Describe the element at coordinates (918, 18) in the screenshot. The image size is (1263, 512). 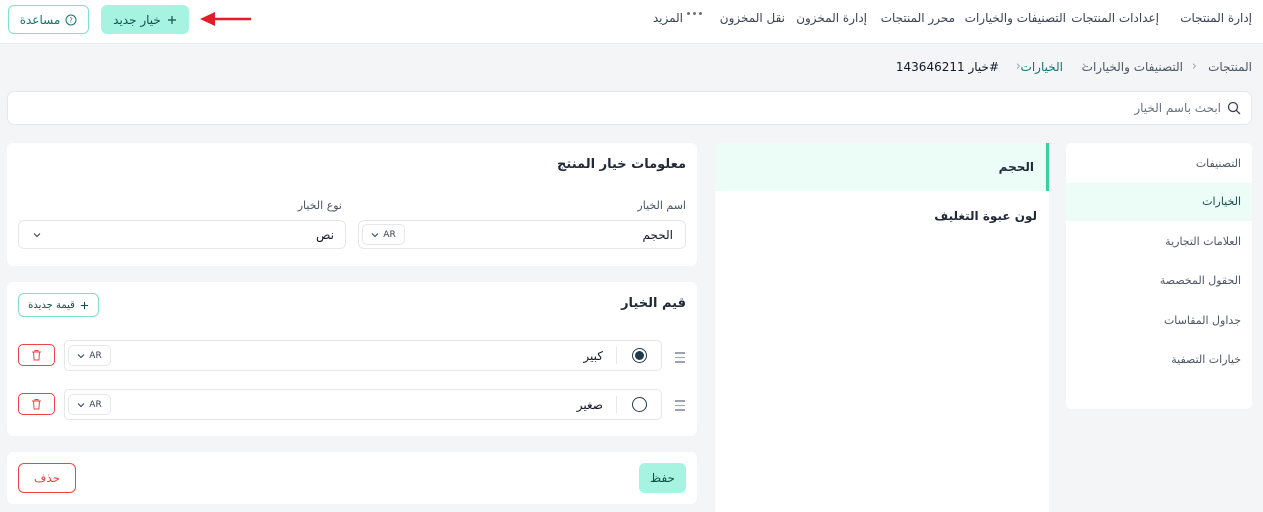
I see `nav-product-editor: محرر المنتجات` at that location.